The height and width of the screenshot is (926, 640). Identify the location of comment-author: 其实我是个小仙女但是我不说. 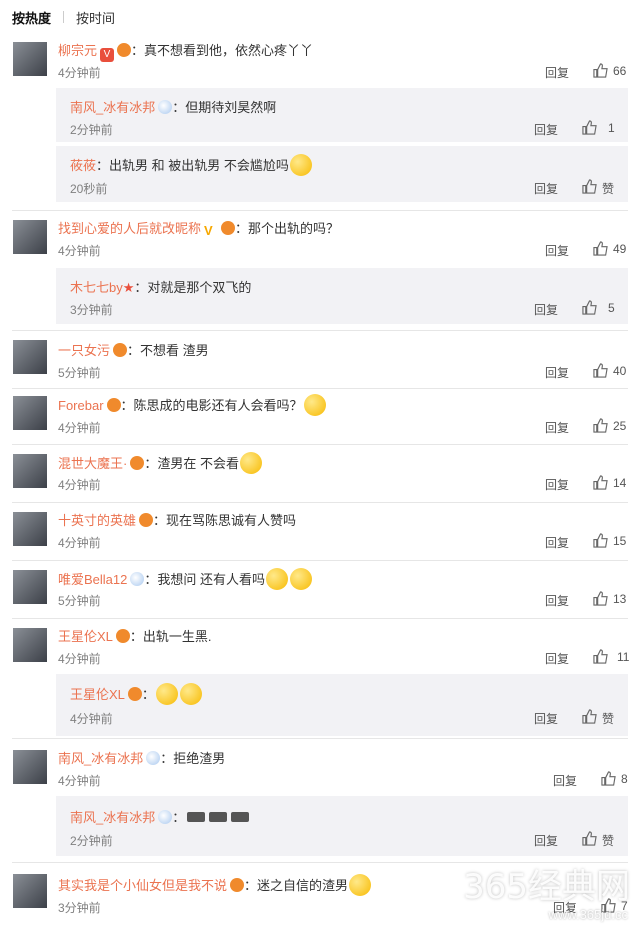
(142, 885).